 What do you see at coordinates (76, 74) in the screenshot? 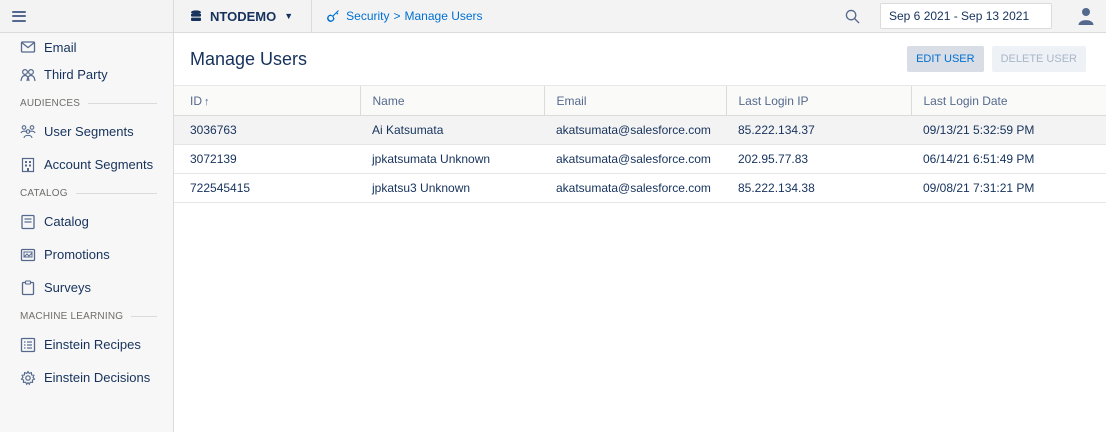
I see `sidebar-item-label: Third Party` at bounding box center [76, 74].